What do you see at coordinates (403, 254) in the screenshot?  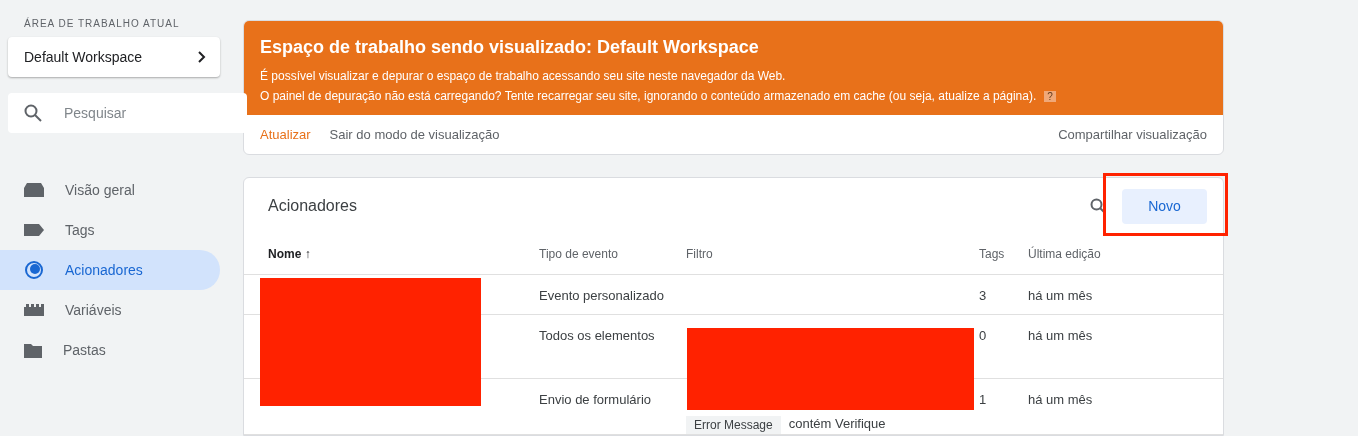 I see `column-header: Nome ↑` at bounding box center [403, 254].